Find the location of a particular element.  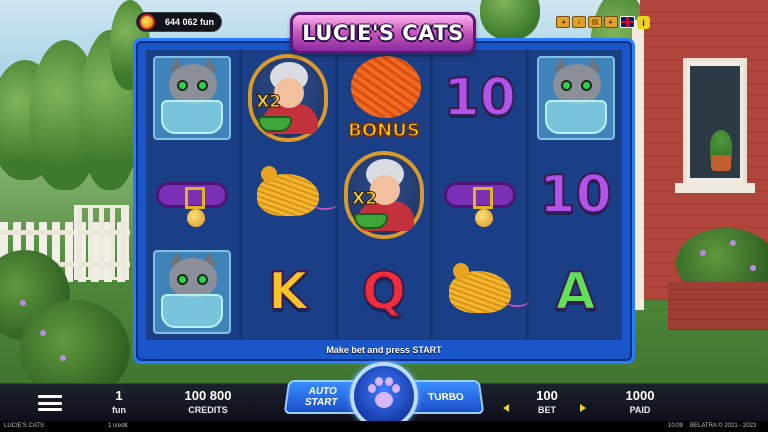

balance-display: 644 062 fun is located at coordinates (179, 22).